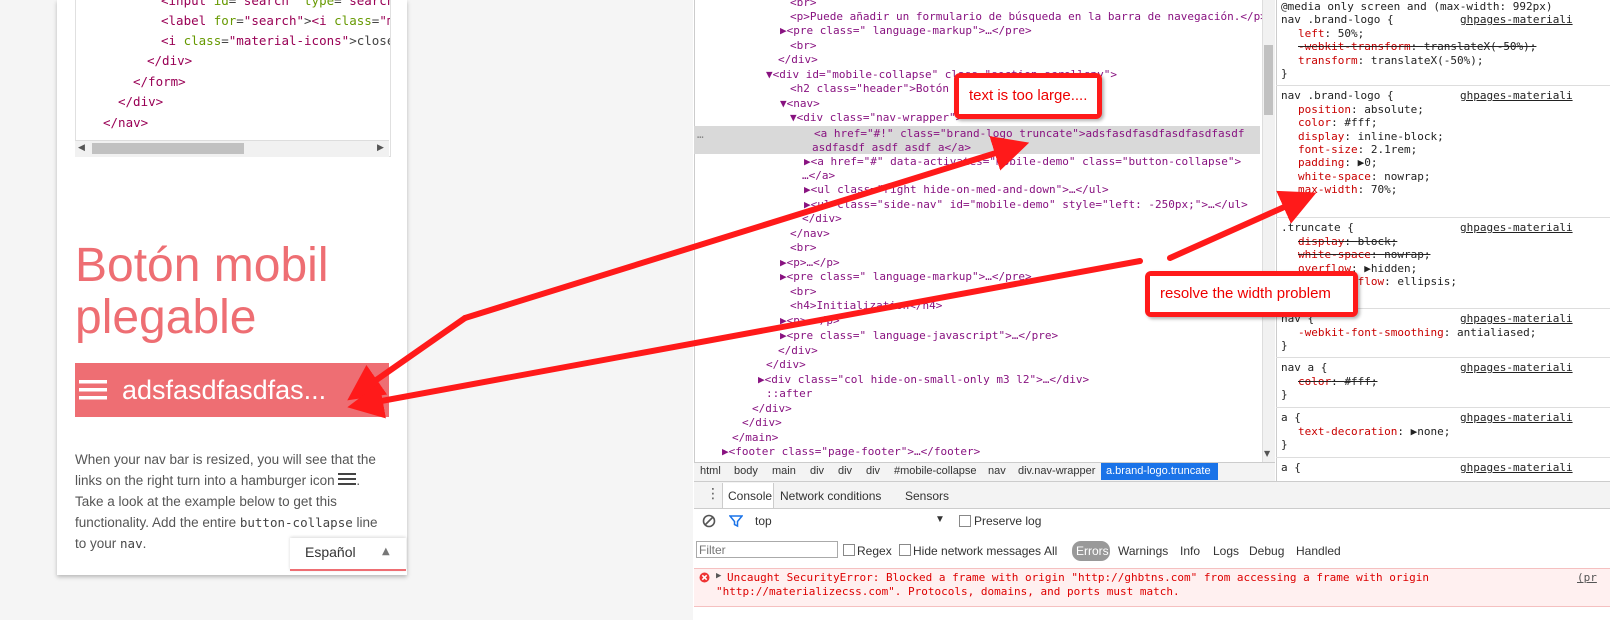 This screenshot has width=1610, height=621. Describe the element at coordinates (709, 521) in the screenshot. I see `clear-console-icon` at that location.